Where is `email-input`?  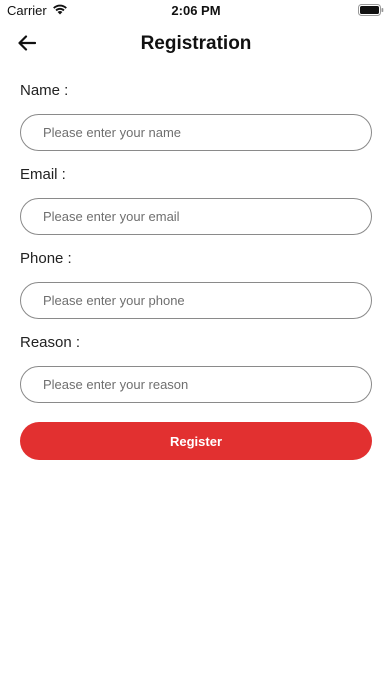 email-input is located at coordinates (196, 216).